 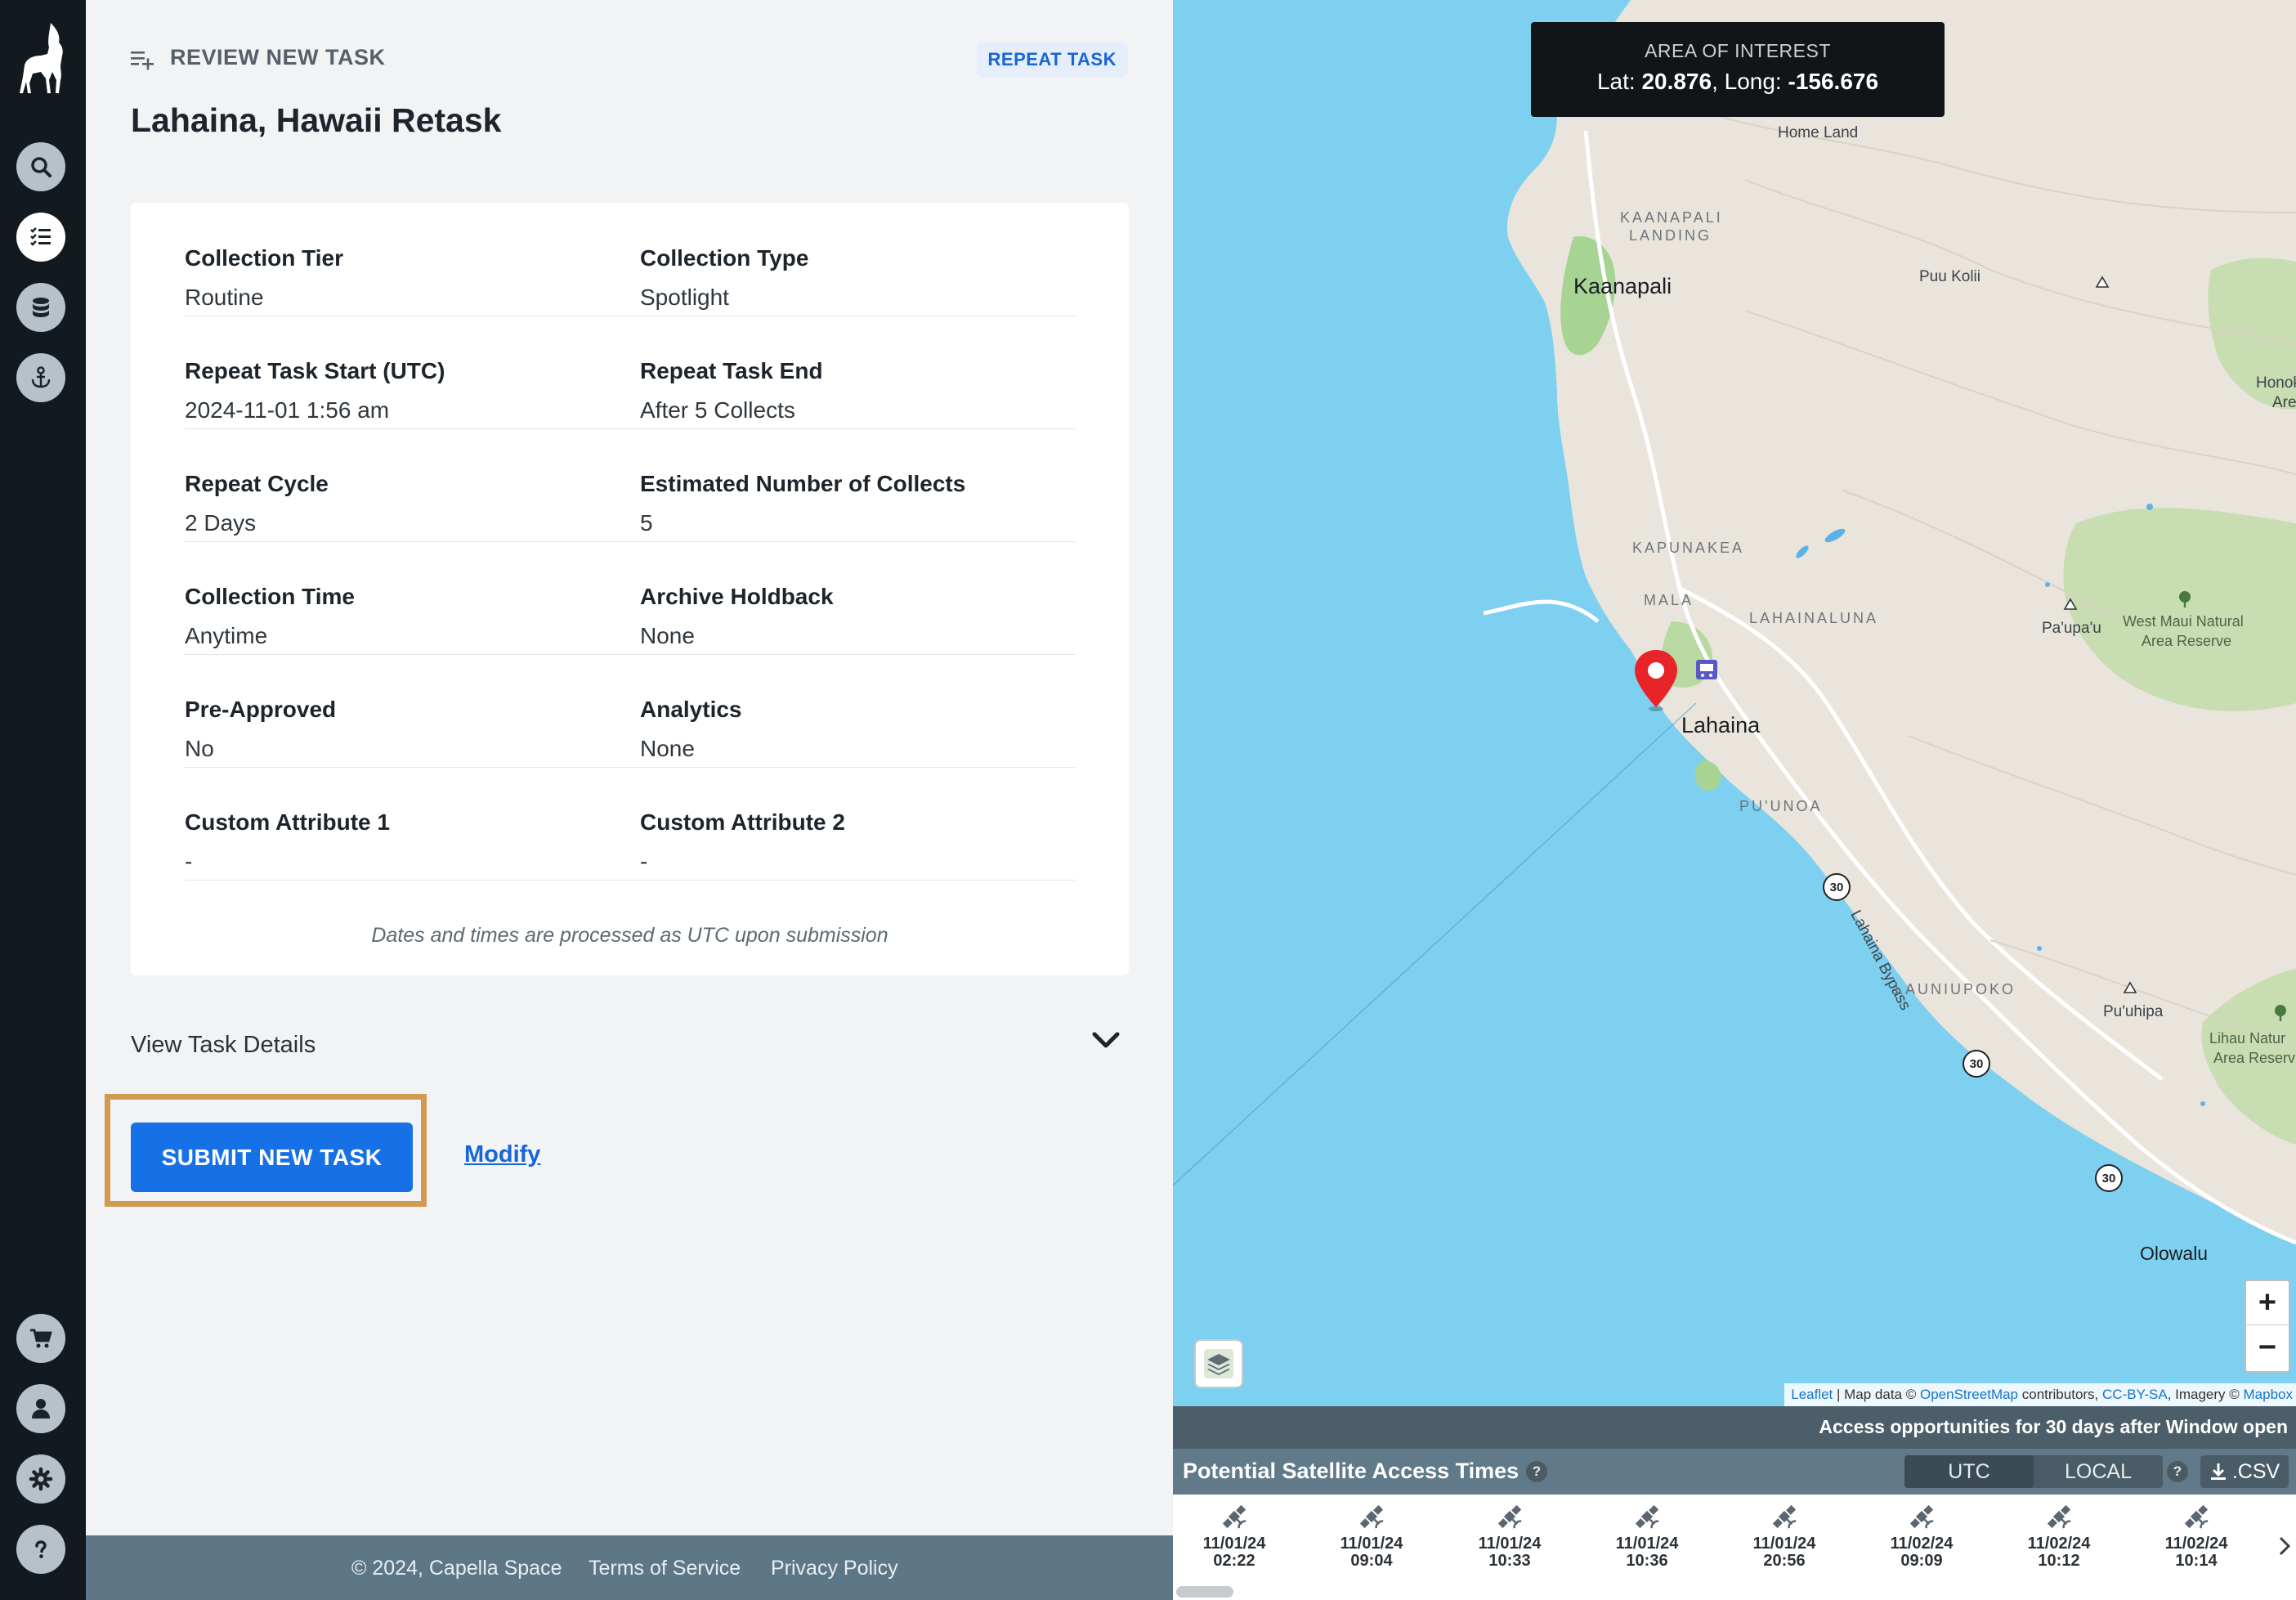 What do you see at coordinates (288, 410) in the screenshot?
I see `field-value: 2024-11-01 1:56 am` at bounding box center [288, 410].